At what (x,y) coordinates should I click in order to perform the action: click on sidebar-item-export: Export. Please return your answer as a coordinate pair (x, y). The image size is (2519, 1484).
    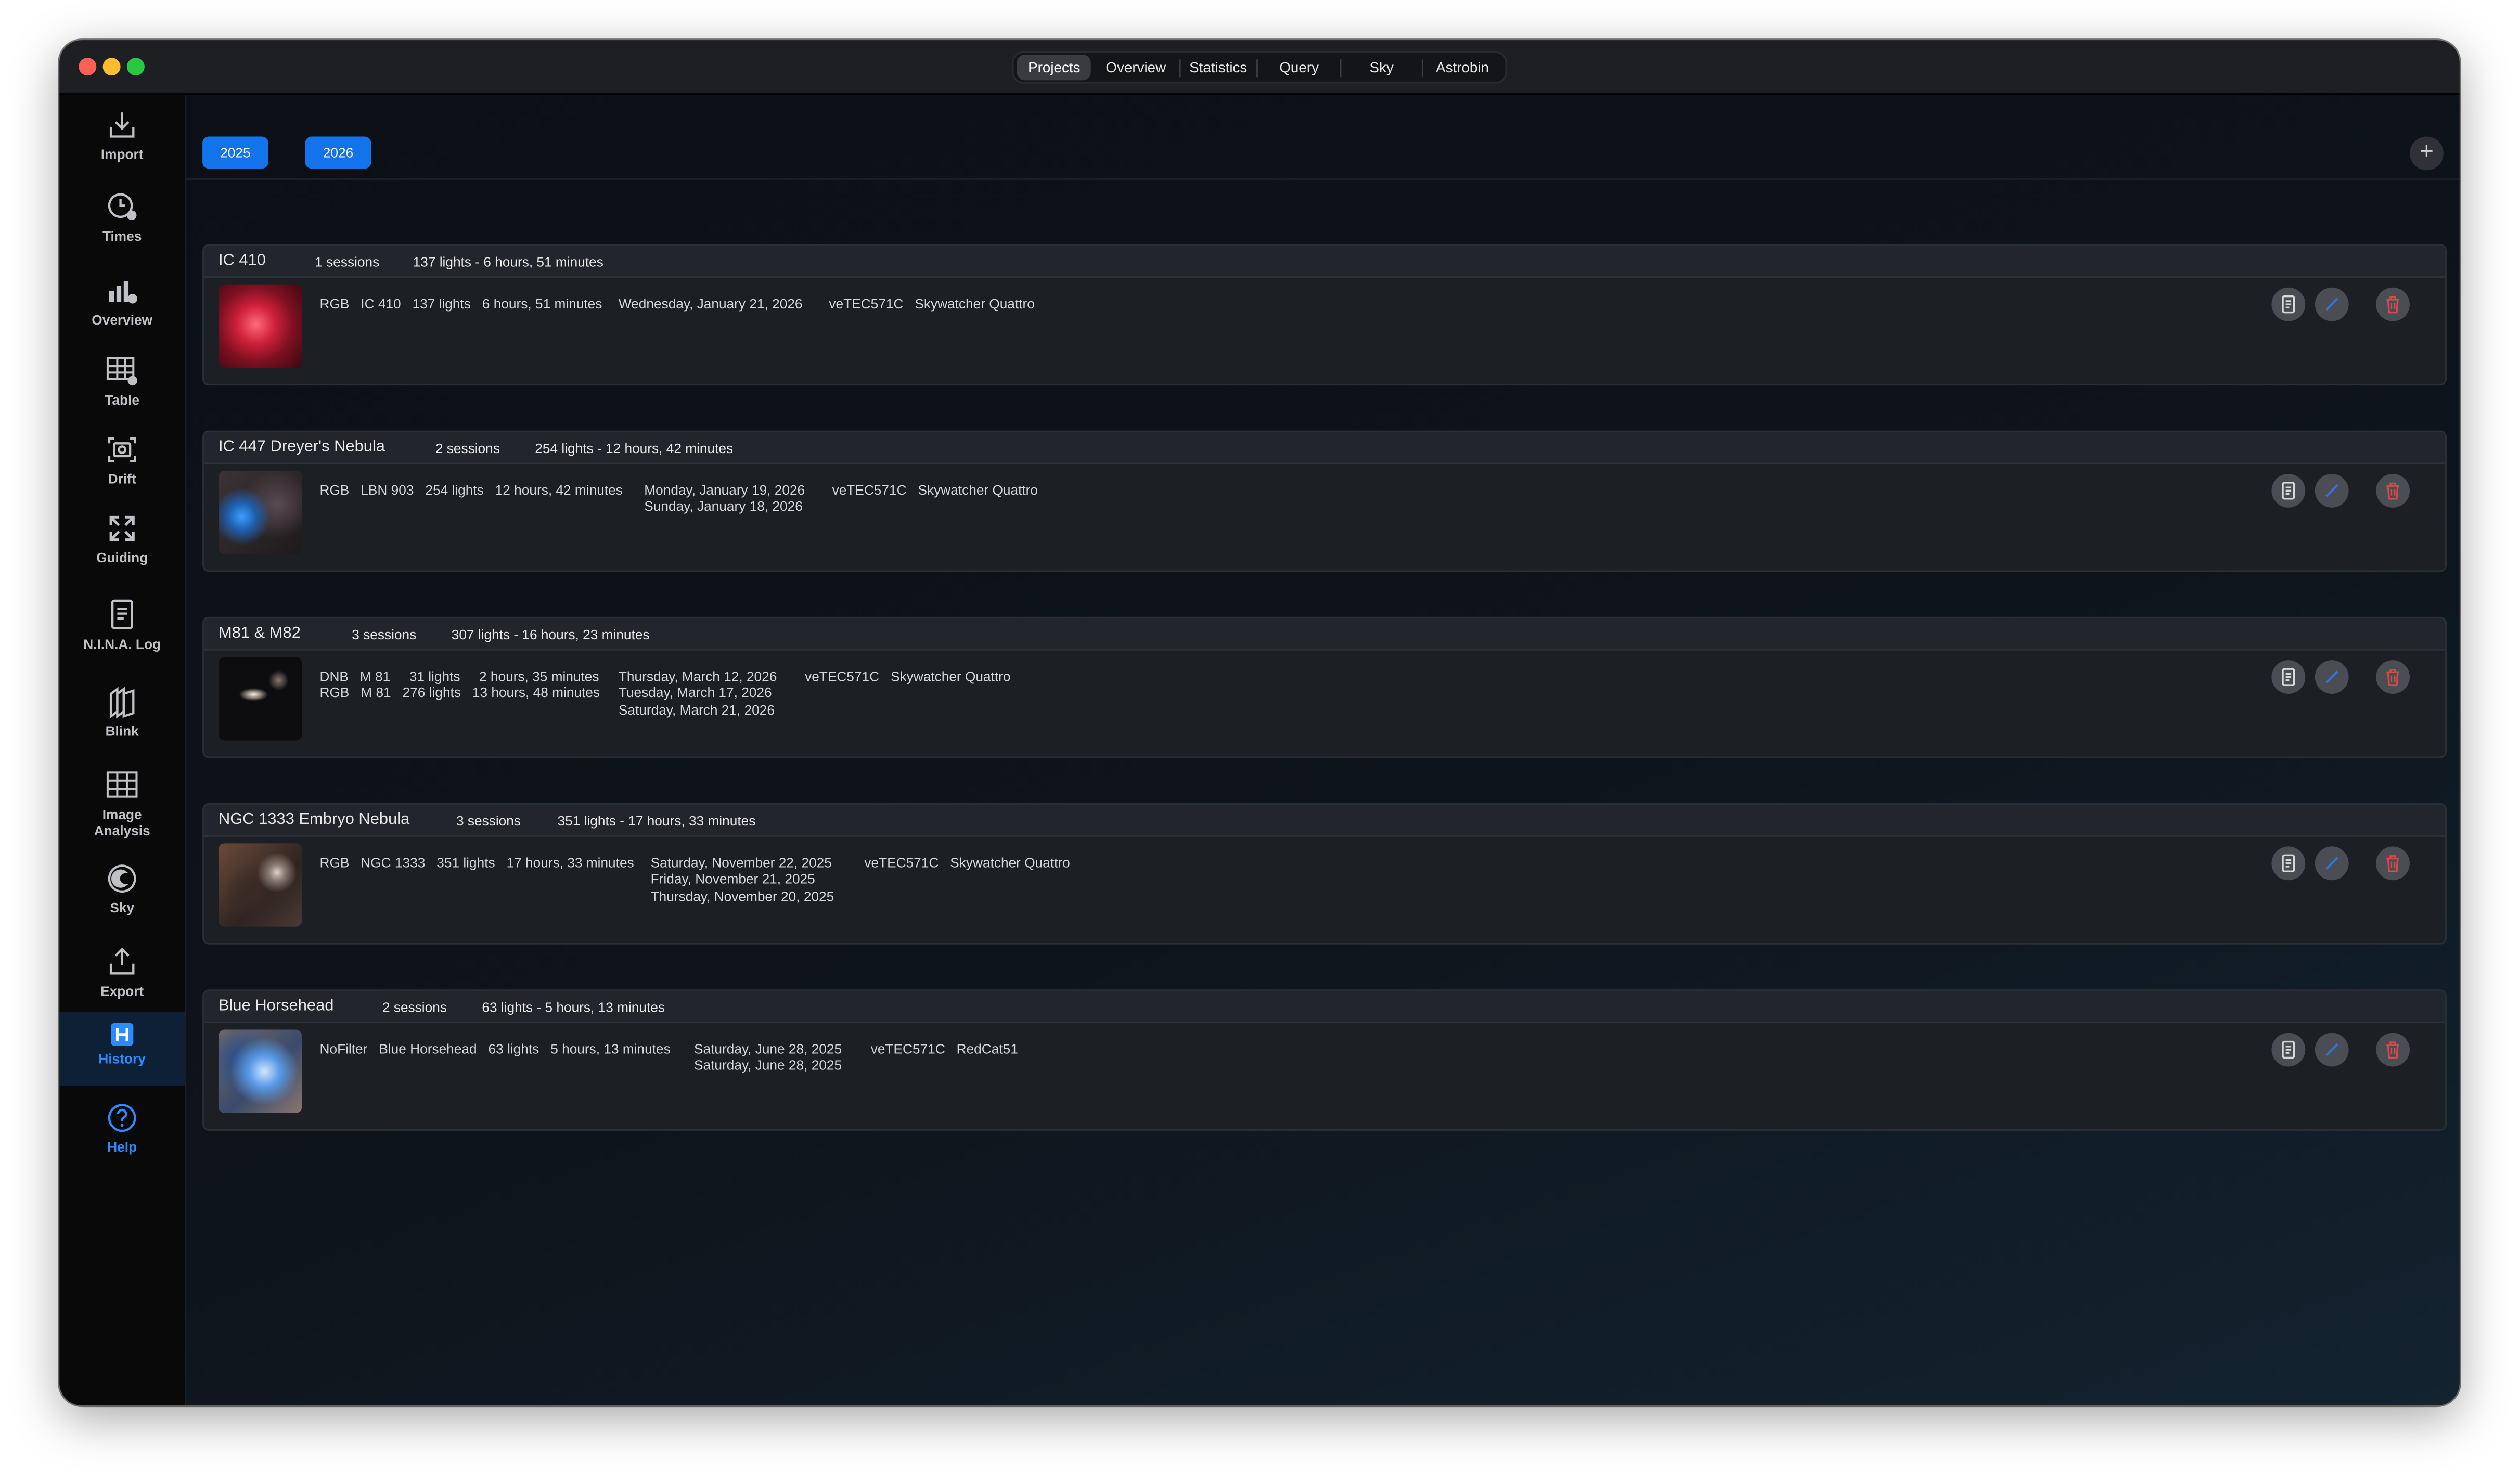
    Looking at the image, I should click on (122, 972).